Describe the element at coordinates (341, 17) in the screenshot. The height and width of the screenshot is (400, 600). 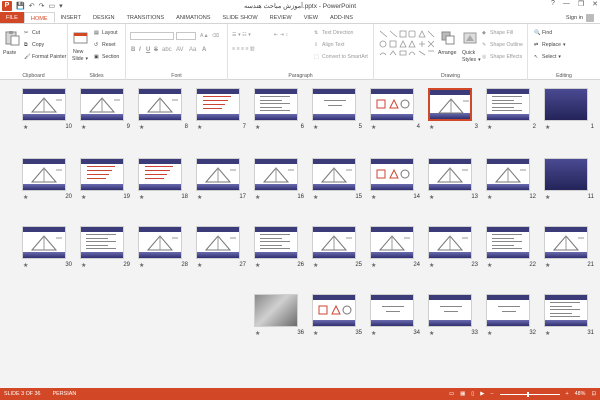
I see `tab-add-ins: ADD-INS` at that location.